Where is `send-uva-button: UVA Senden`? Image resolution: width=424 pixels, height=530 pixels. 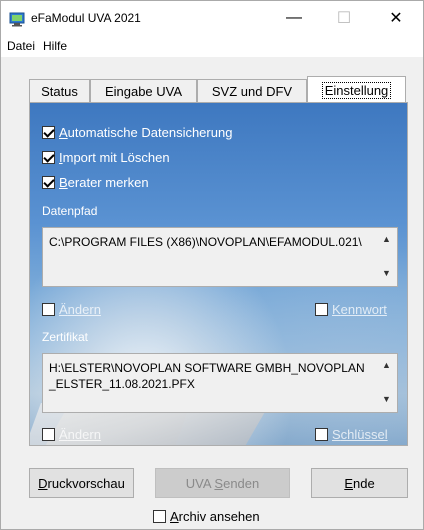 send-uva-button: UVA Senden is located at coordinates (222, 483).